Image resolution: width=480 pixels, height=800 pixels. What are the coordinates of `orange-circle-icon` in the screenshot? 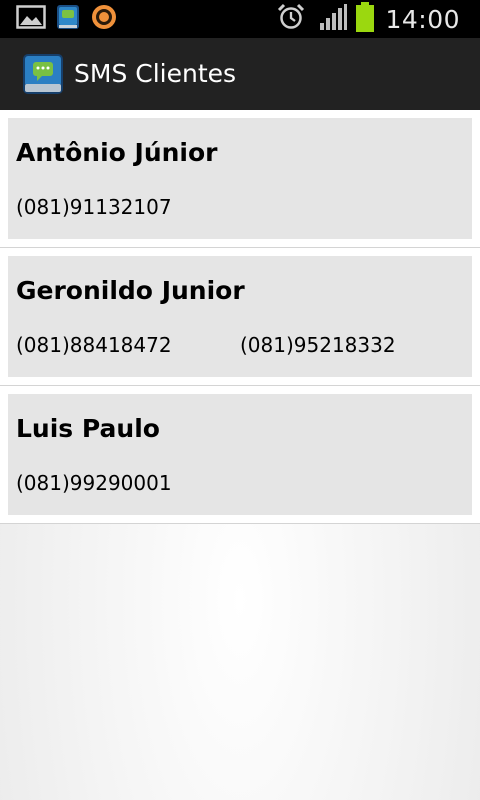 It's located at (104, 19).